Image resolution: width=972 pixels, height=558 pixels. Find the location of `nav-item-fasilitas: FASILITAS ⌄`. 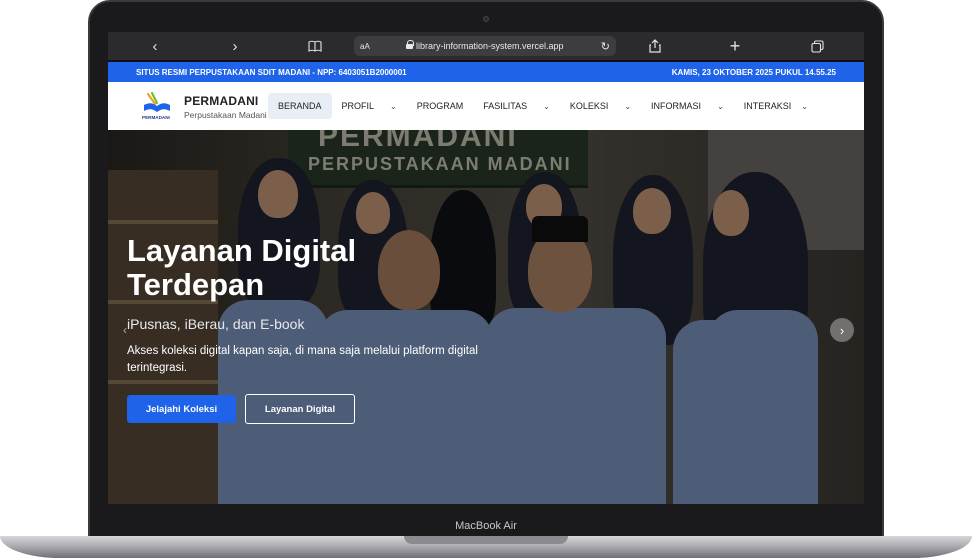

nav-item-fasilitas: FASILITAS ⌄ is located at coordinates (516, 106).